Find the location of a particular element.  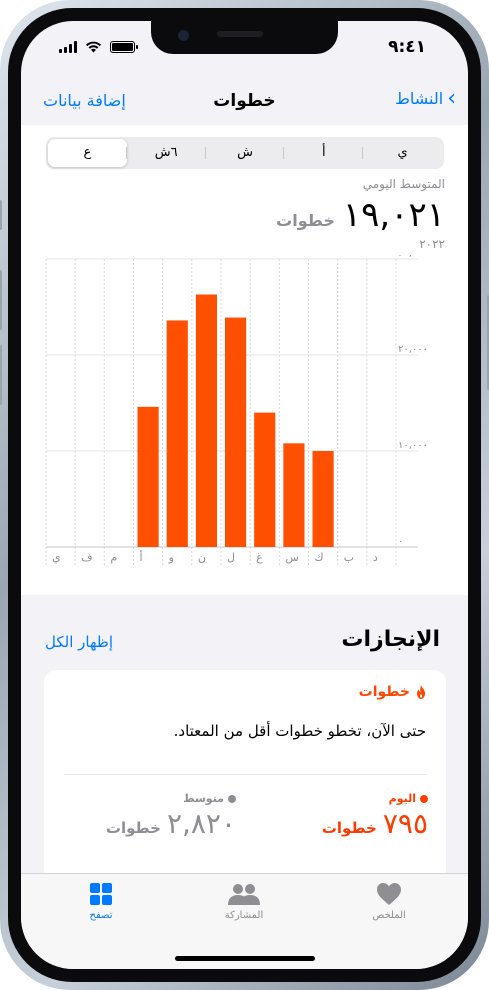

today-value: ٧٩٥ is located at coordinates (405, 823).